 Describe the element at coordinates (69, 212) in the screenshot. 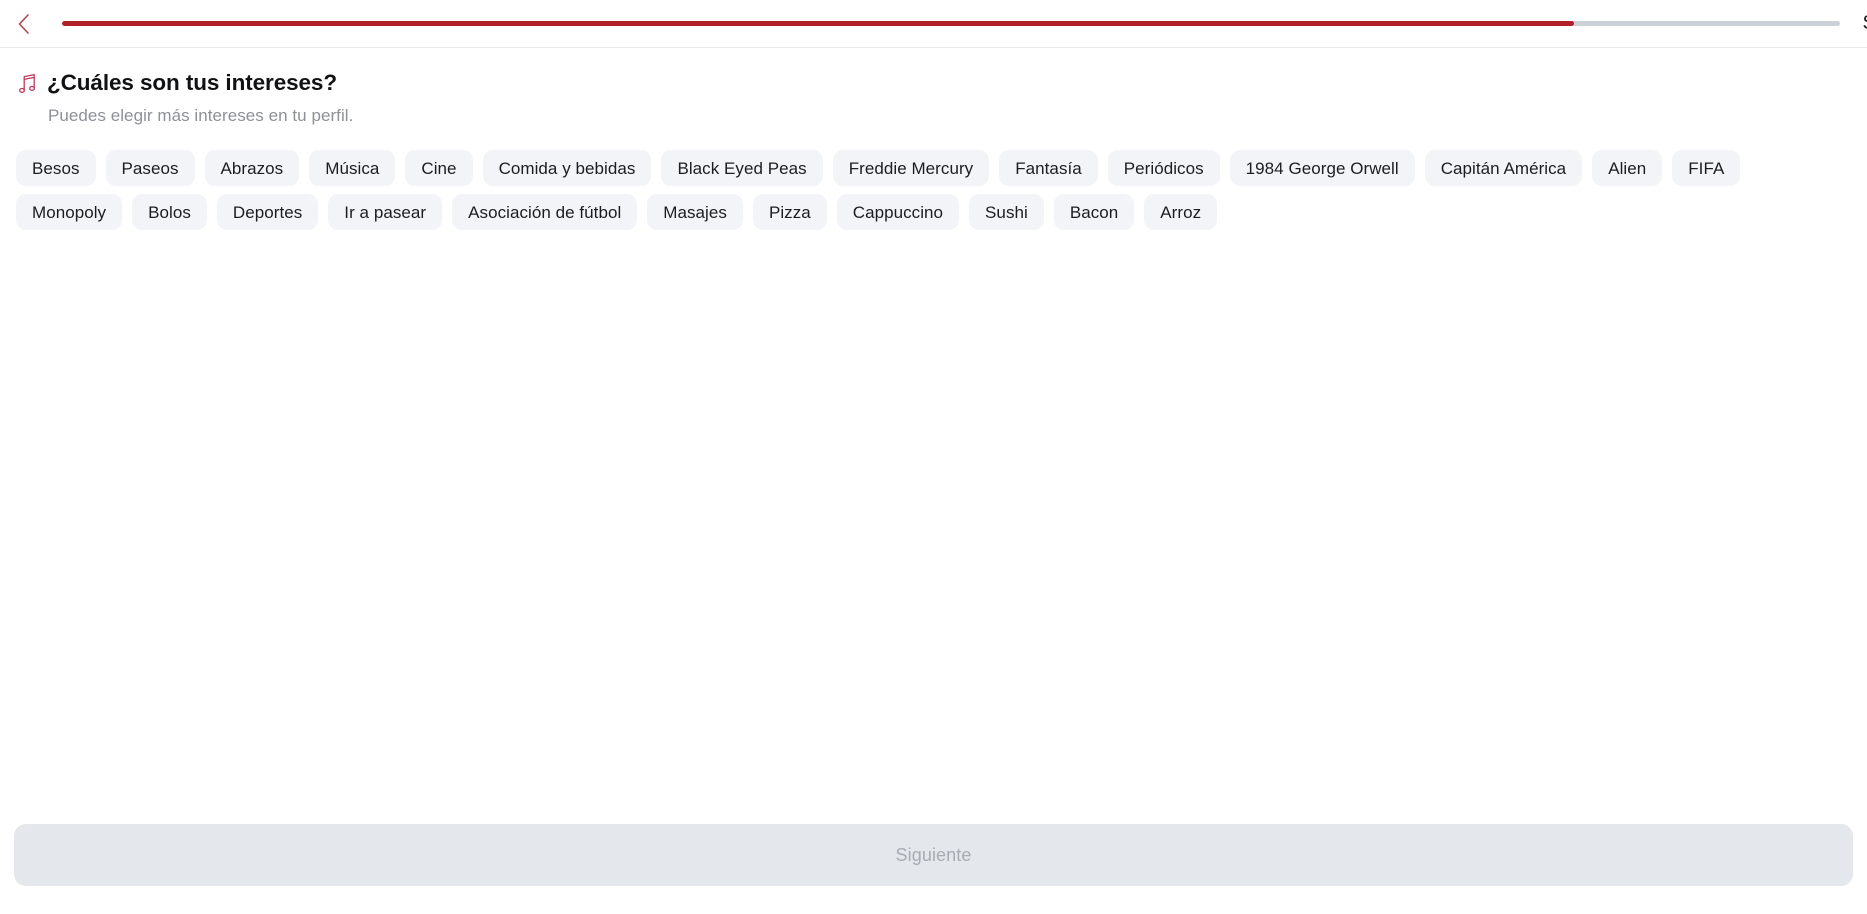

I see `interest-chip: Monopoly` at that location.